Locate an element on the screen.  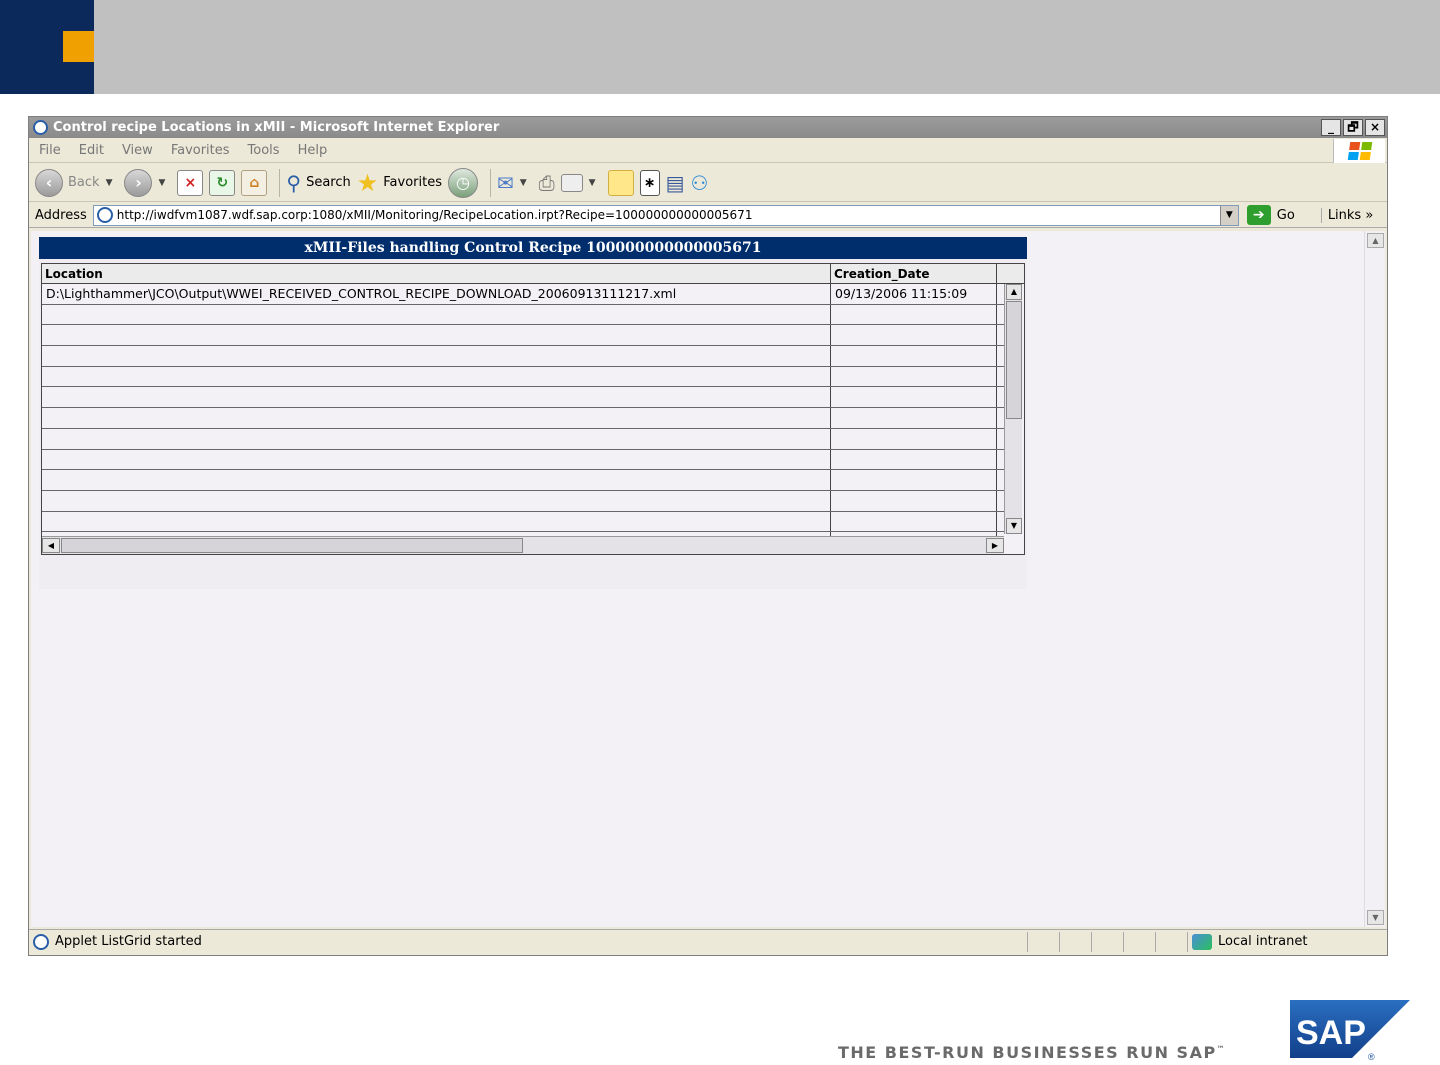
address-label: Address is located at coordinates (61, 215).